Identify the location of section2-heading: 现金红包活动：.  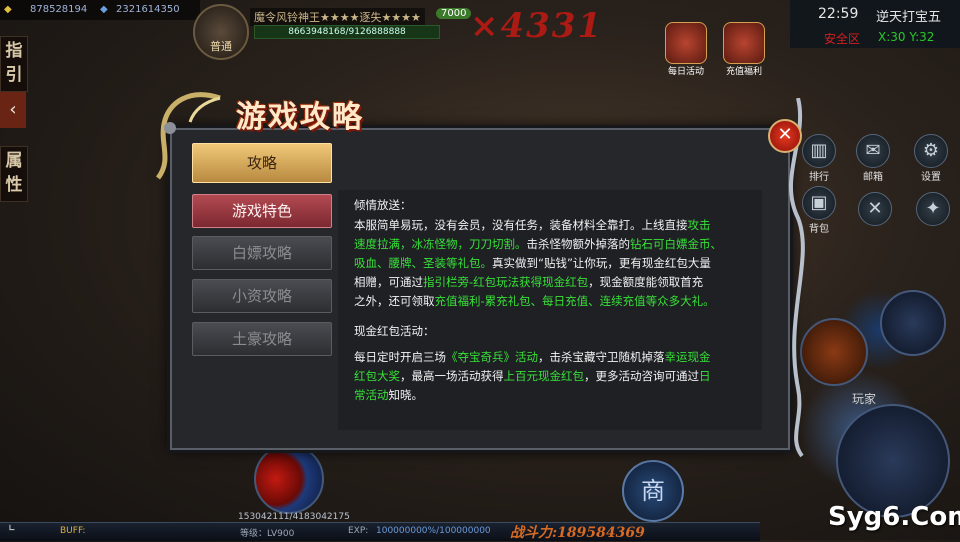
(394, 331).